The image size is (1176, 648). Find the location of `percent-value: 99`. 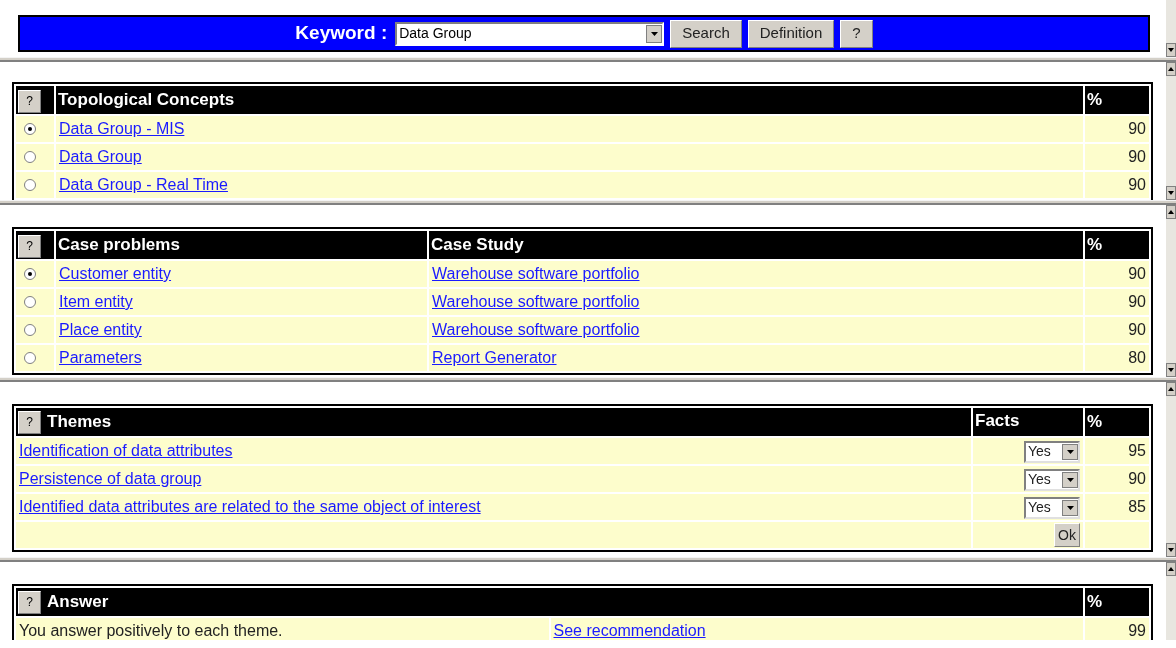

percent-value: 99 is located at coordinates (1137, 630).